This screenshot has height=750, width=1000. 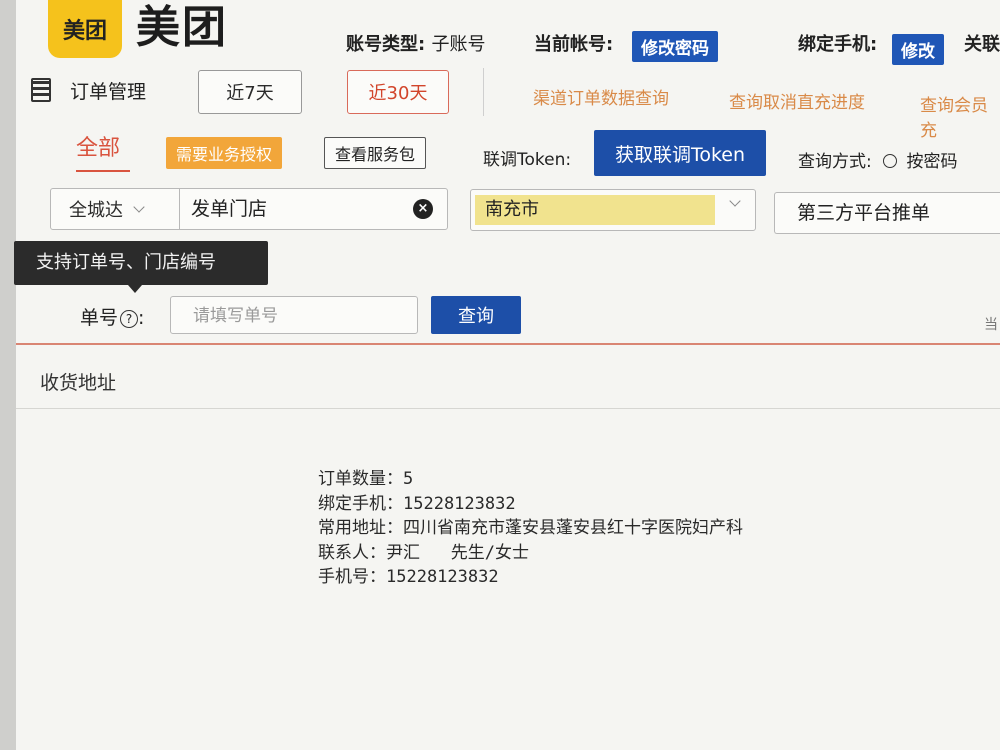 I want to click on query-mode-option: 按密码, so click(x=932, y=162).